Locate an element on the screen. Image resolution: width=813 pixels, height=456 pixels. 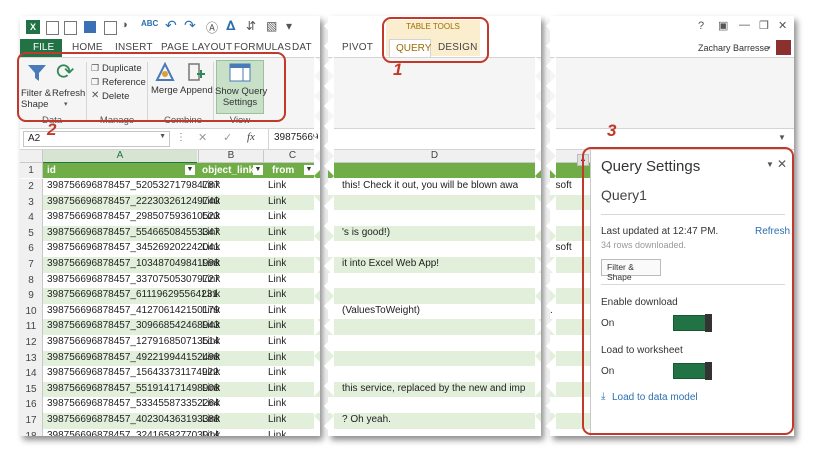
cell-message: it into Excel Web App! is located at coordinates (390, 263).